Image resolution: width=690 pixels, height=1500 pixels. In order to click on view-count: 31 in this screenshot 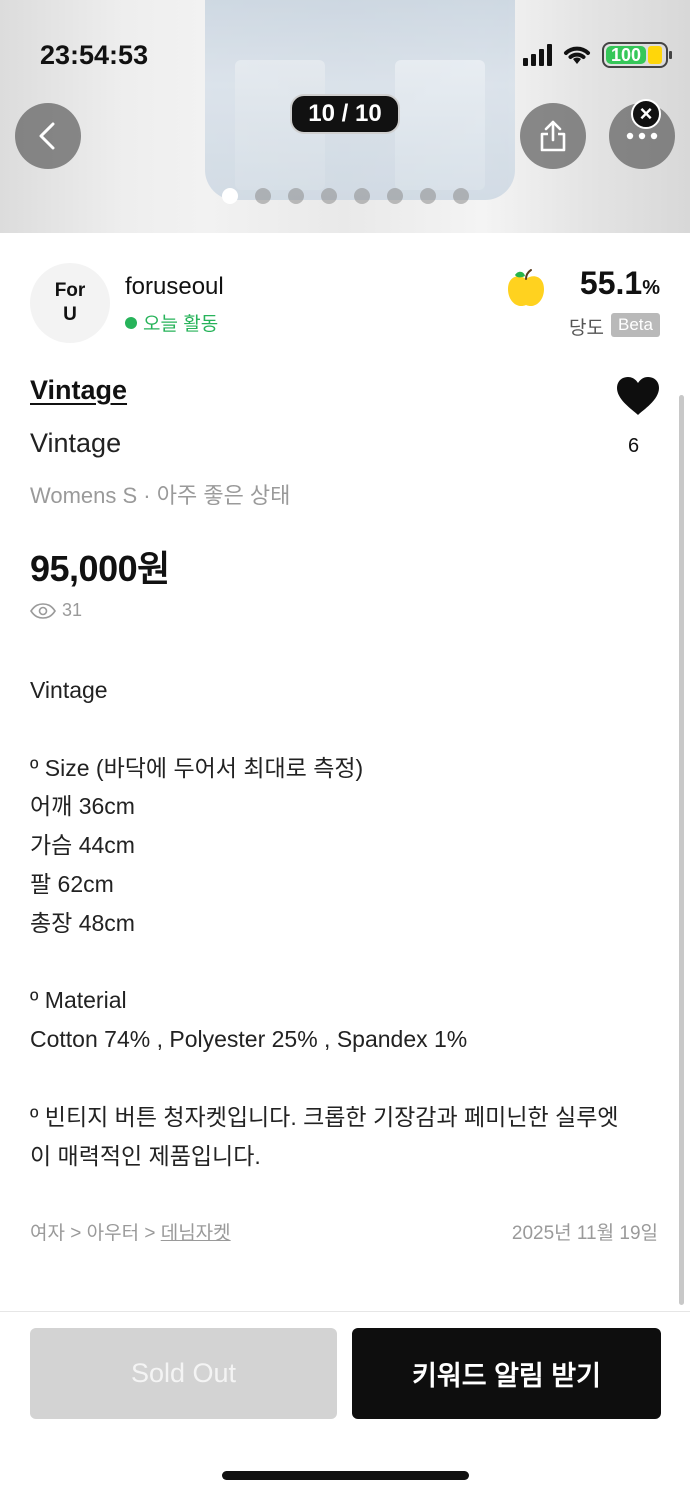, I will do `click(56, 610)`.